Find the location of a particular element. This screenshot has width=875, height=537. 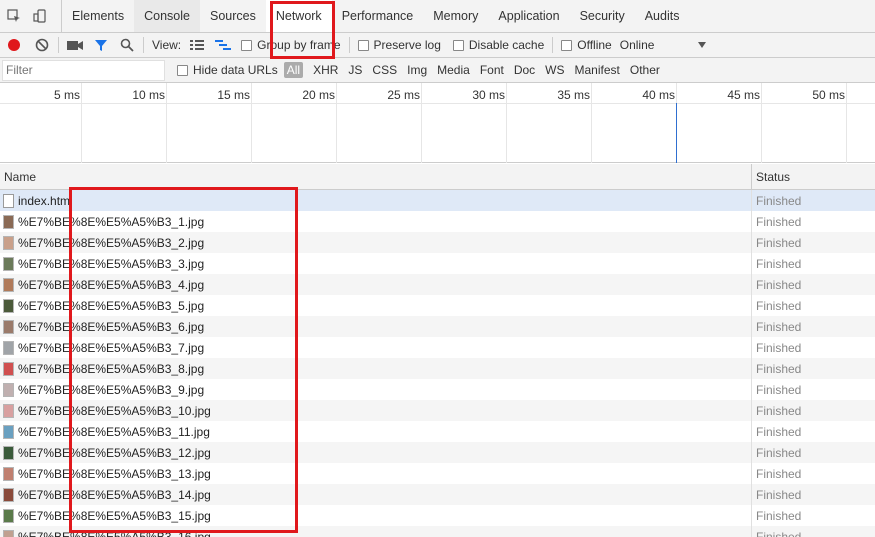

table-row: %E7%BE%8E%E5%A5%B3_9.jpg Finished is located at coordinates (437, 389).